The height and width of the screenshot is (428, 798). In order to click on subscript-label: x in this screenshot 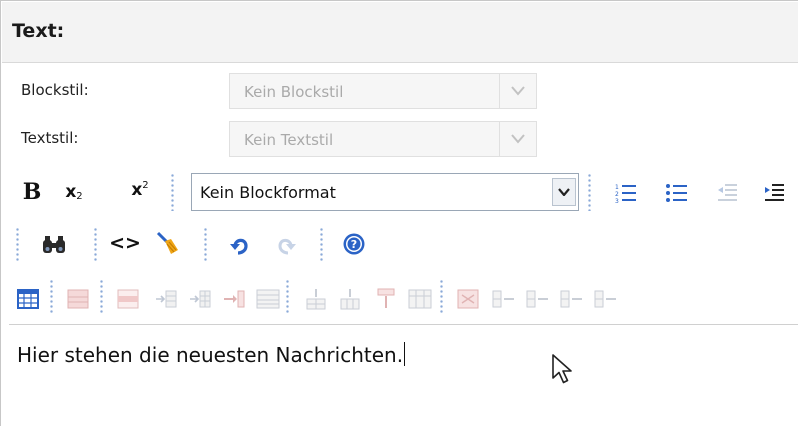, I will do `click(71, 192)`.